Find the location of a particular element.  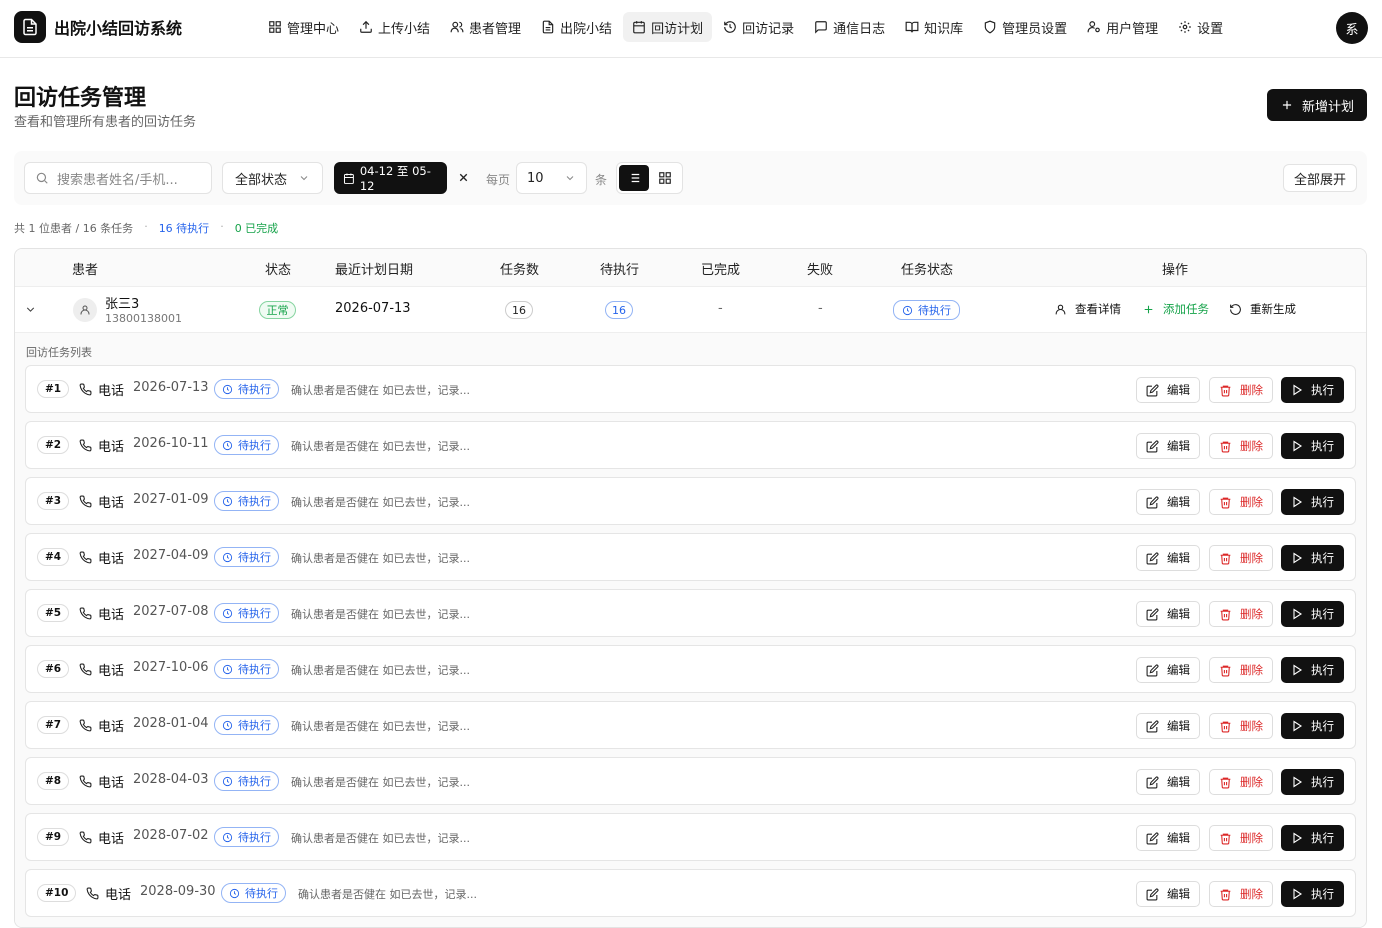

page-size-select: 10 is located at coordinates (551, 178).